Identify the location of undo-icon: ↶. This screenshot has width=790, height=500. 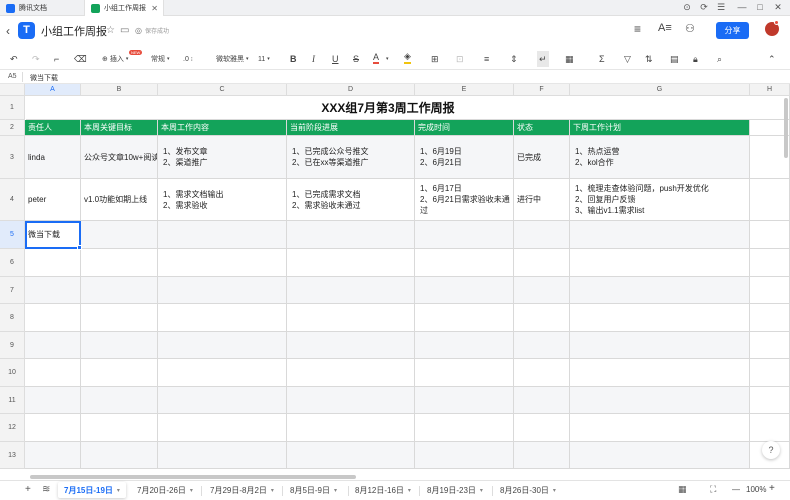
(14, 59).